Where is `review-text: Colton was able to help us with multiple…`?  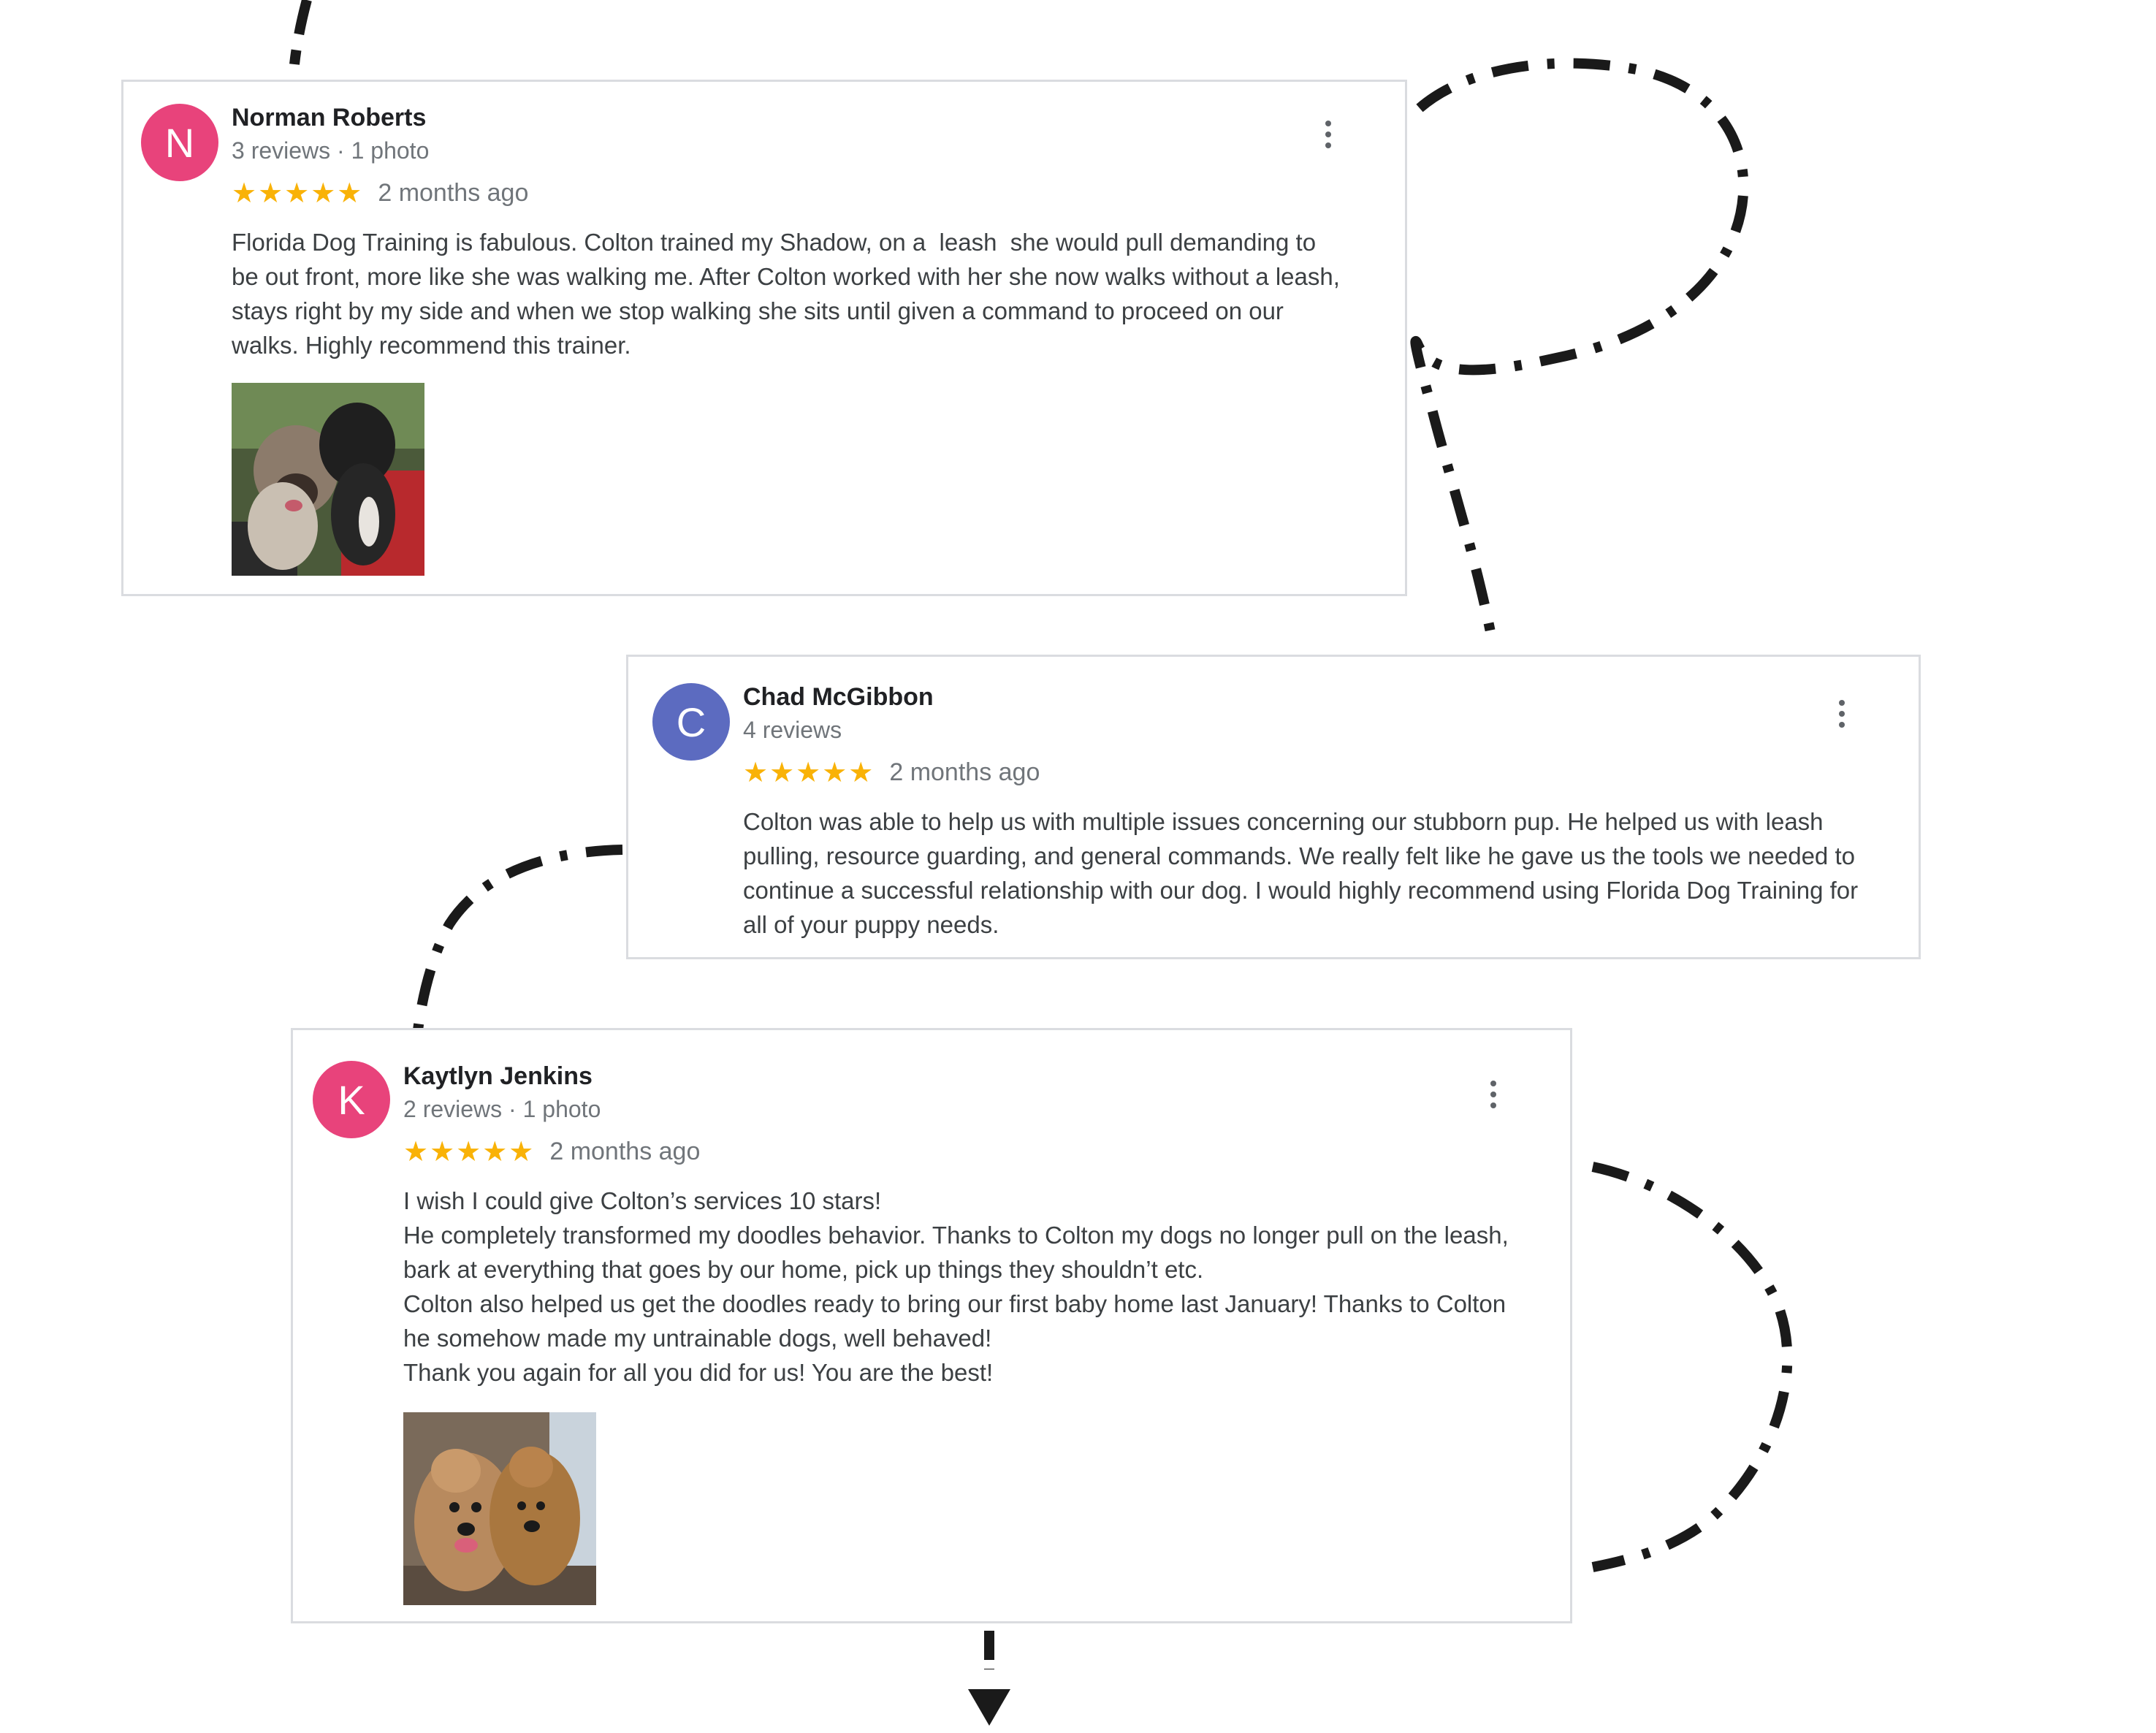
review-text: Colton was able to help us with multiple… is located at coordinates (1301, 873).